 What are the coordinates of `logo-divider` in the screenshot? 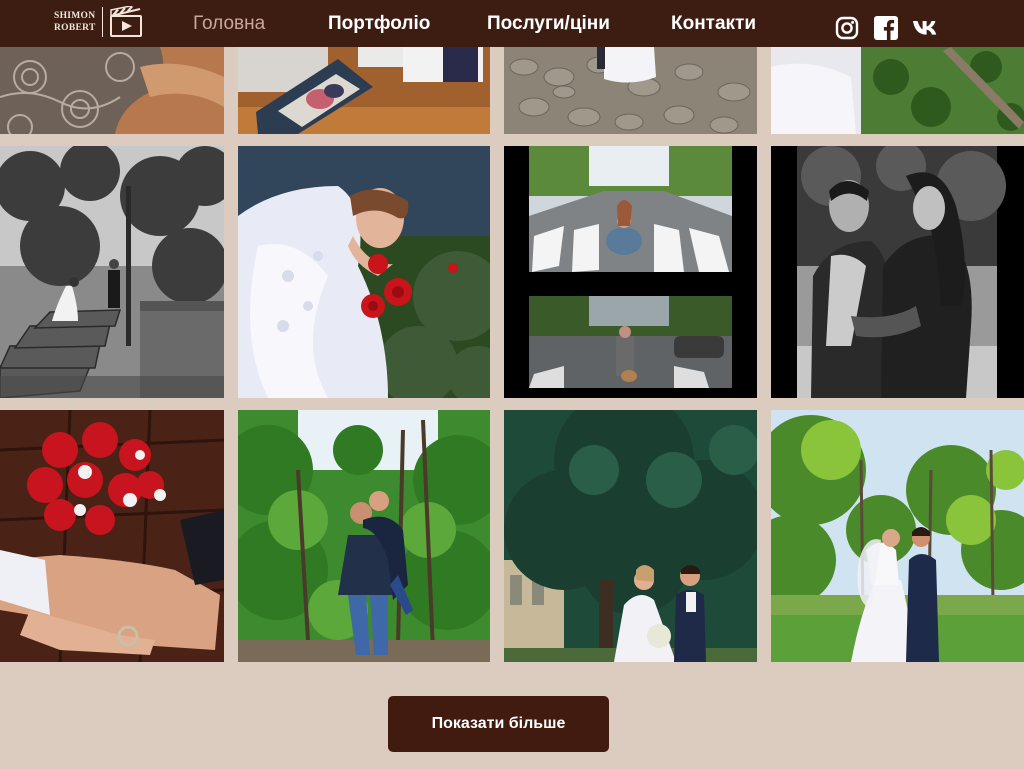 It's located at (102, 22).